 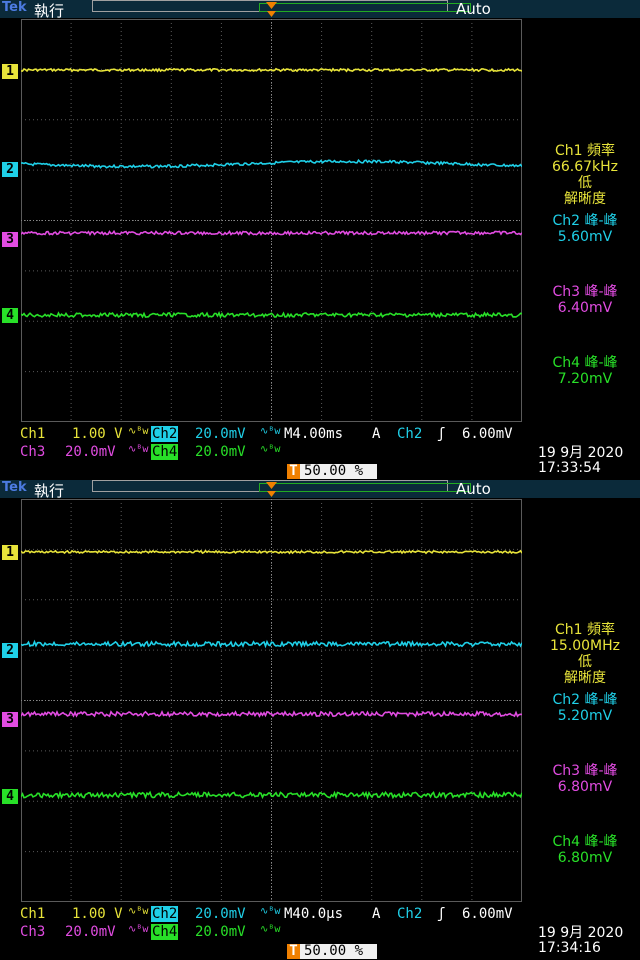 What do you see at coordinates (313, 434) in the screenshot?
I see `timebase: M4.00ms` at bounding box center [313, 434].